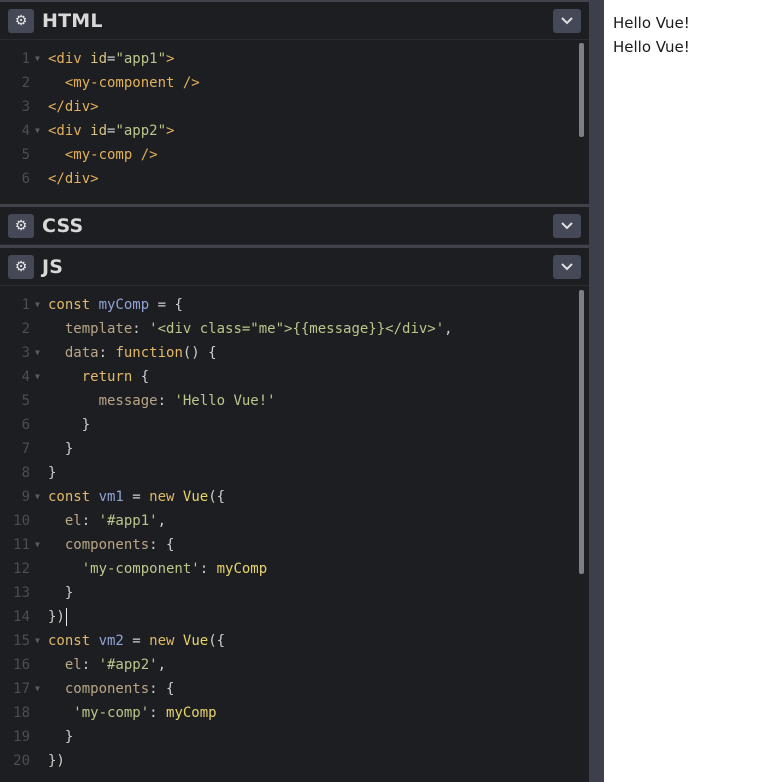 The height and width of the screenshot is (782, 764). Describe the element at coordinates (294, 473) in the screenshot. I see `code-line: 8}` at that location.